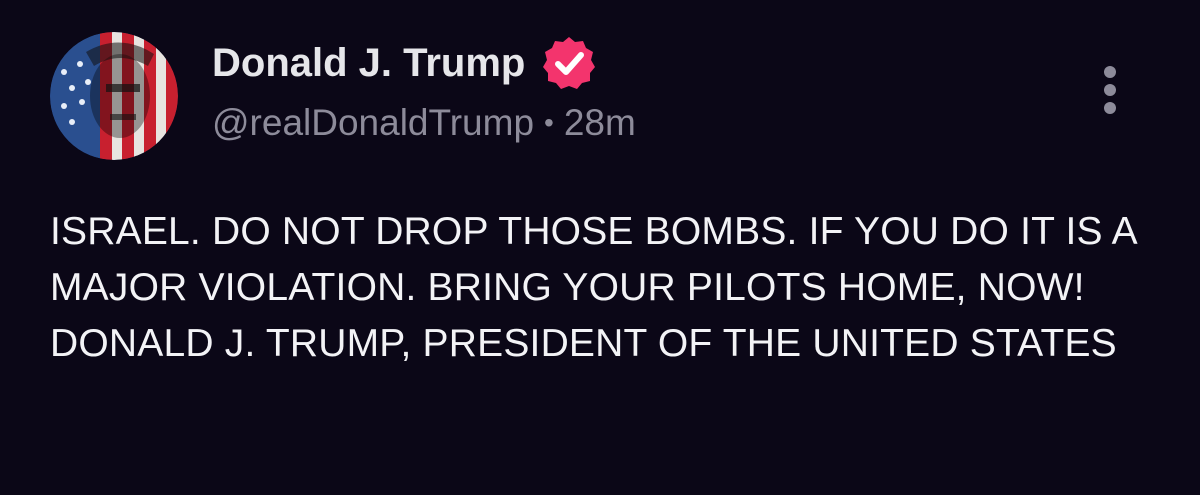 The height and width of the screenshot is (495, 1200). Describe the element at coordinates (368, 63) in the screenshot. I see `author-display-name: Donald J. Trump` at that location.